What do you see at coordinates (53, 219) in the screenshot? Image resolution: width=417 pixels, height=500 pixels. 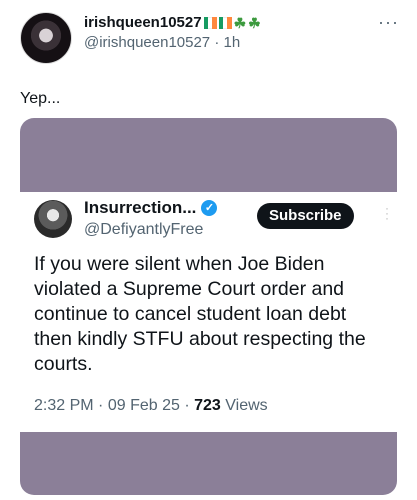 I see `quoted-user-avatar` at bounding box center [53, 219].